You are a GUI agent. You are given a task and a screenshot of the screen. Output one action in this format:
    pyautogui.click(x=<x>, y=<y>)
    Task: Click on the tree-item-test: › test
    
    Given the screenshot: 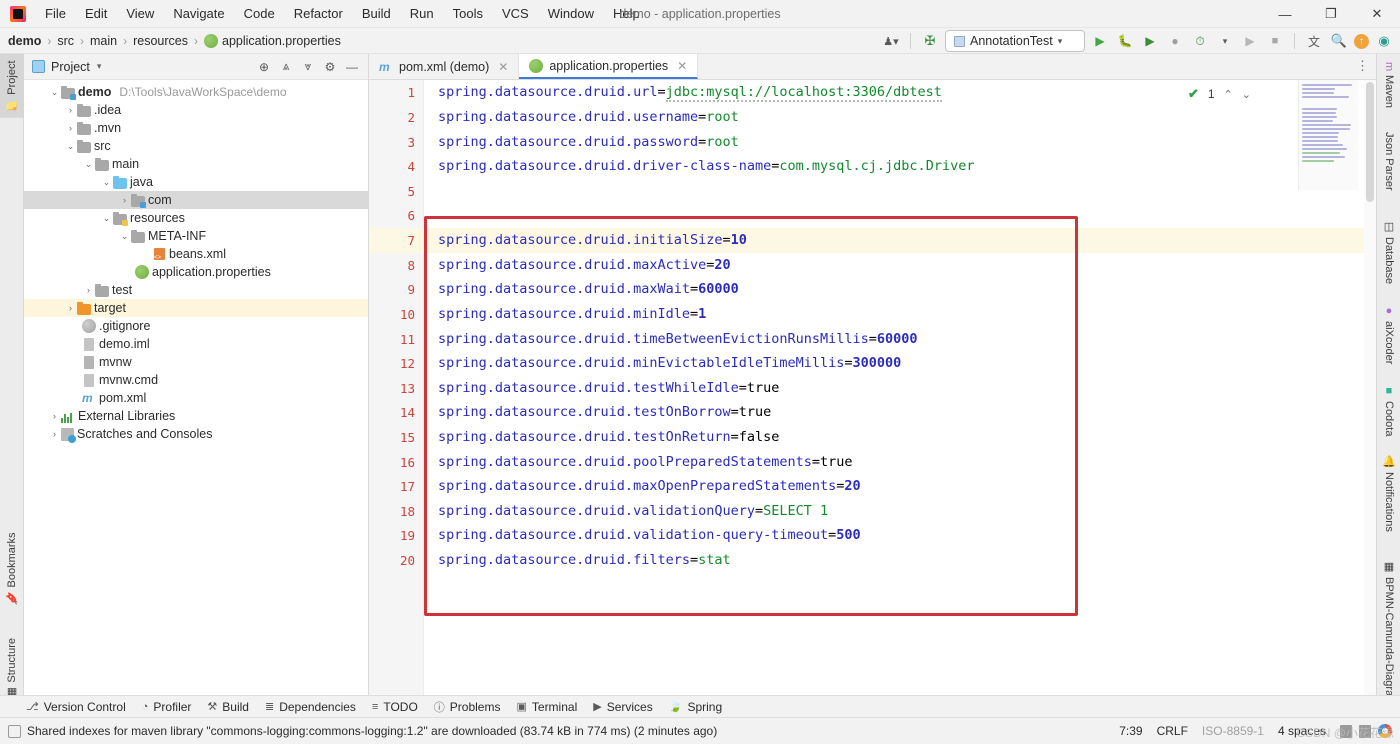 What is the action you would take?
    pyautogui.click(x=196, y=290)
    